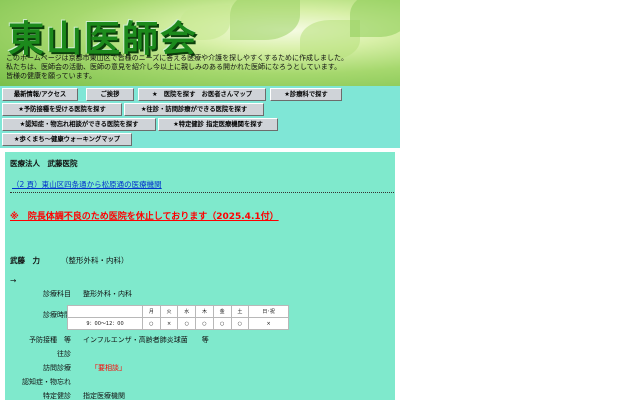 This screenshot has width=640, height=400. Describe the element at coordinates (40, 94) in the screenshot. I see `nav-latest-access: 最新情報/アクセス` at that location.